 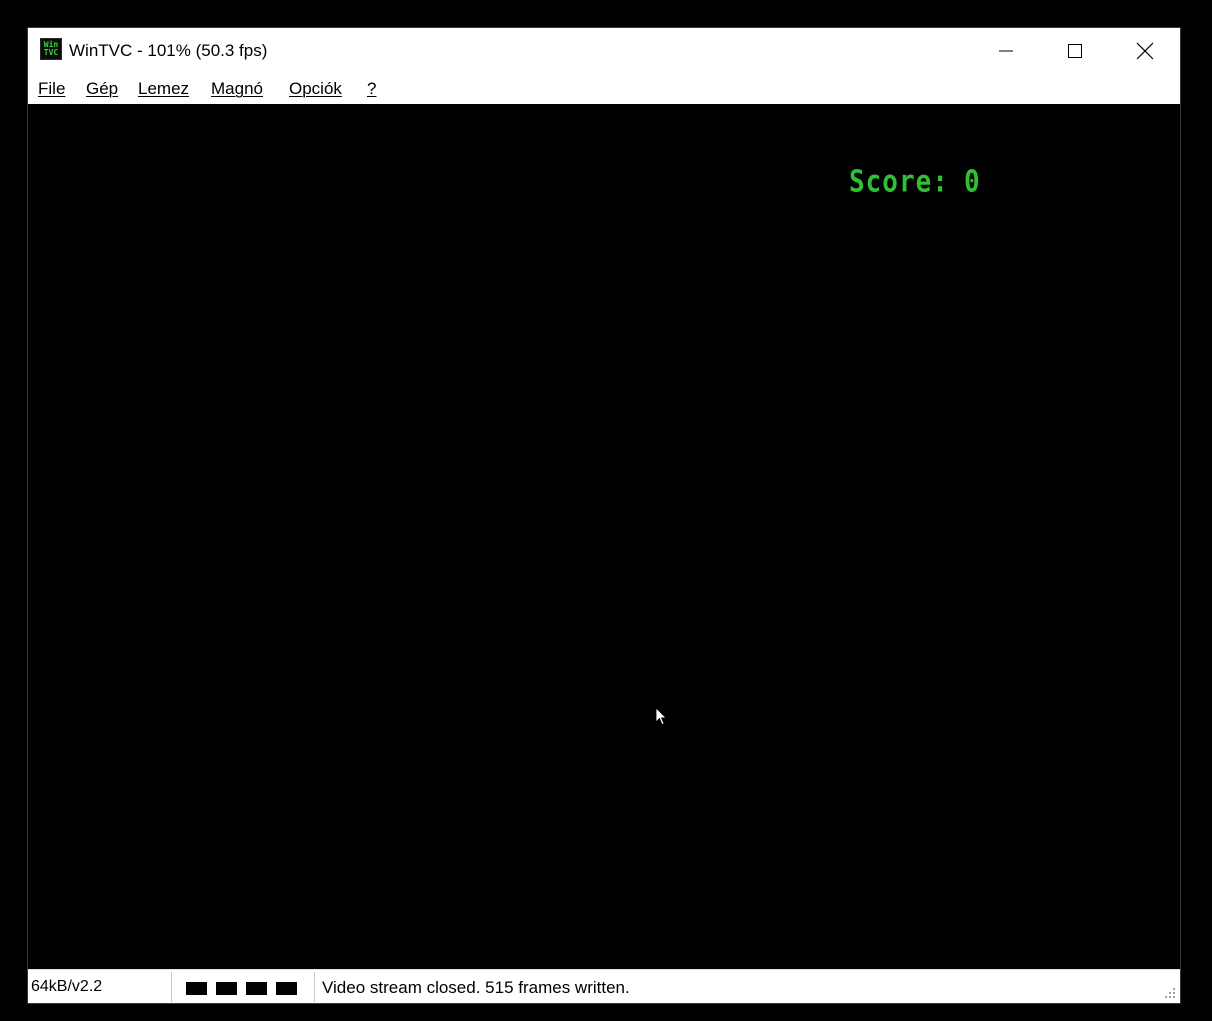 What do you see at coordinates (661, 716) in the screenshot?
I see `mouse-pointer-icon` at bounding box center [661, 716].